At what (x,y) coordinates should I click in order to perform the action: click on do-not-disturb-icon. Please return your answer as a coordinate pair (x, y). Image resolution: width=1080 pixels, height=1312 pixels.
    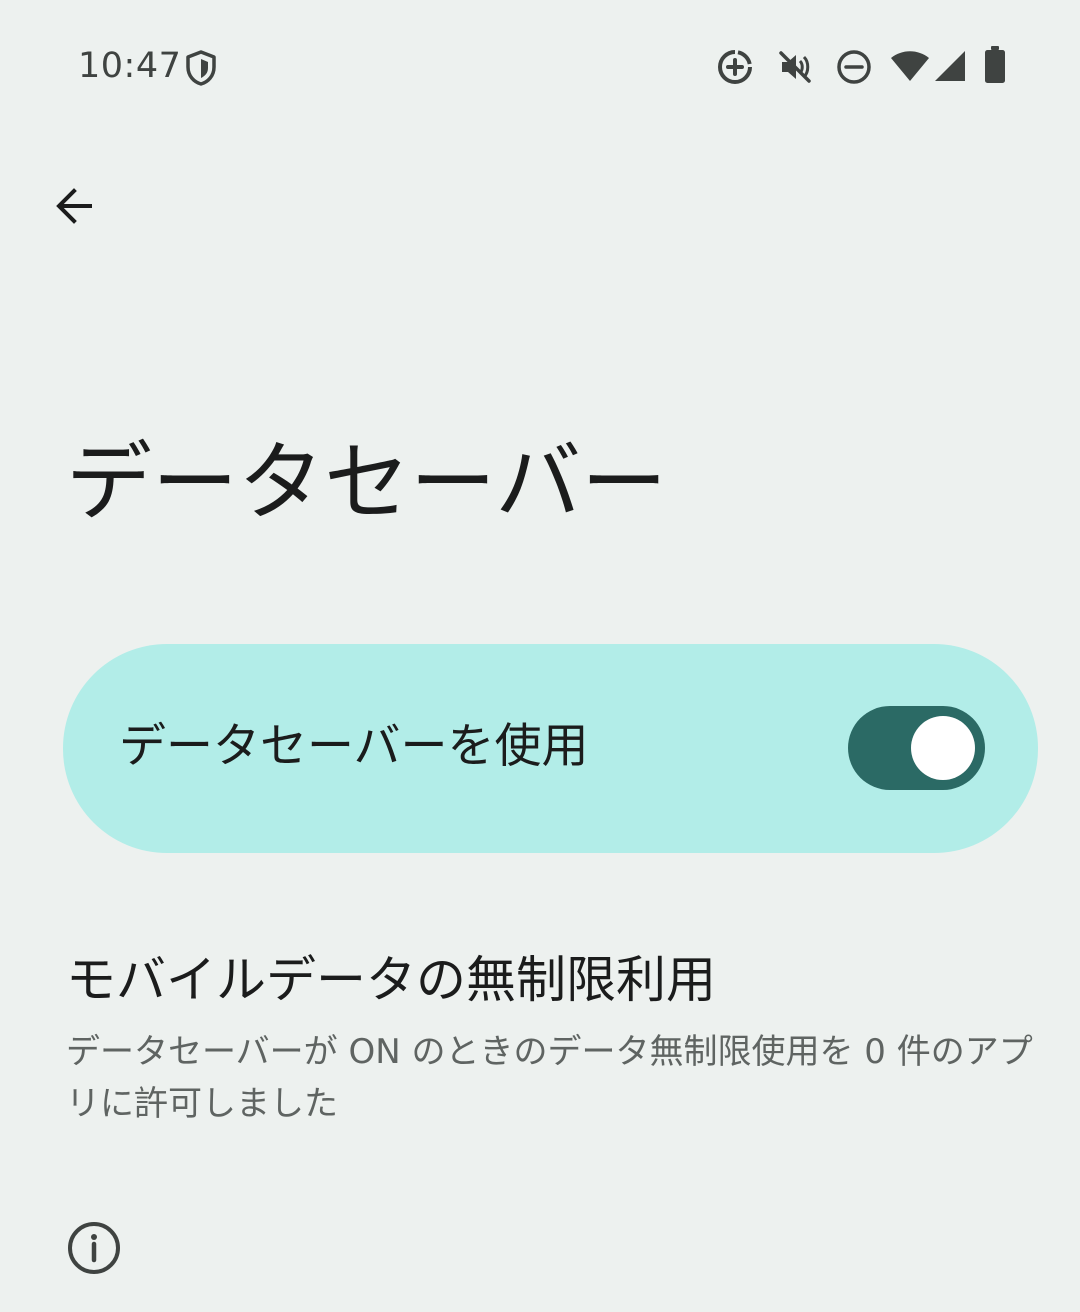
    Looking at the image, I should click on (854, 67).